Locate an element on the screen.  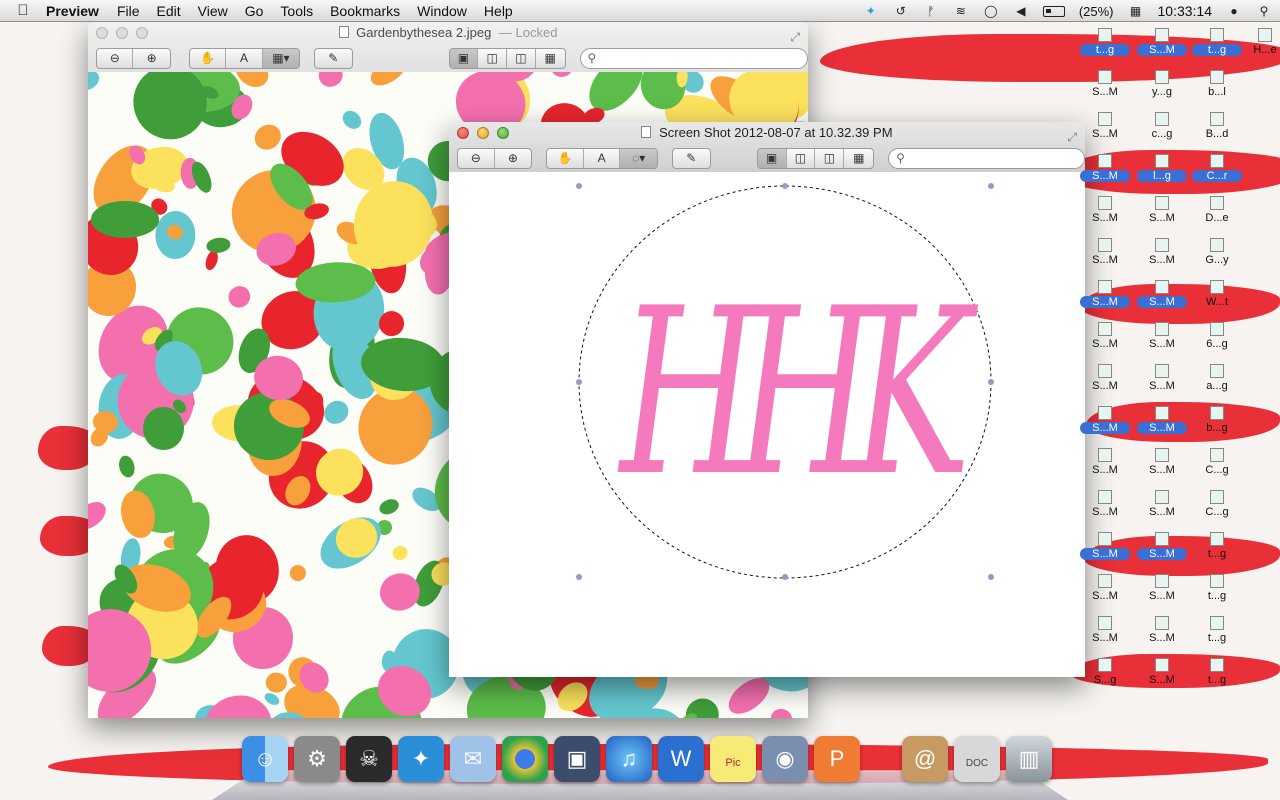
wifi-icon: ≋ is located at coordinates (961, 11).